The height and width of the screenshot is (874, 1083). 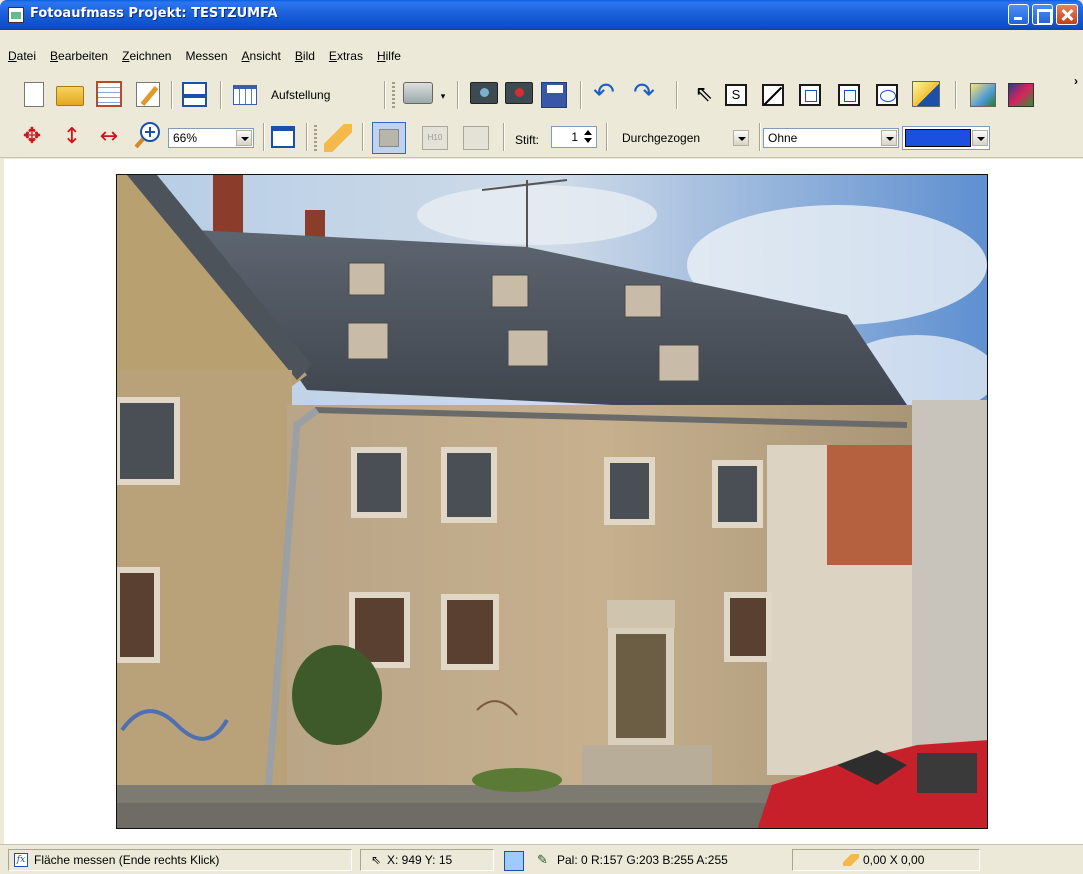 What do you see at coordinates (349, 56) in the screenshot?
I see `menu-item: Extras` at bounding box center [349, 56].